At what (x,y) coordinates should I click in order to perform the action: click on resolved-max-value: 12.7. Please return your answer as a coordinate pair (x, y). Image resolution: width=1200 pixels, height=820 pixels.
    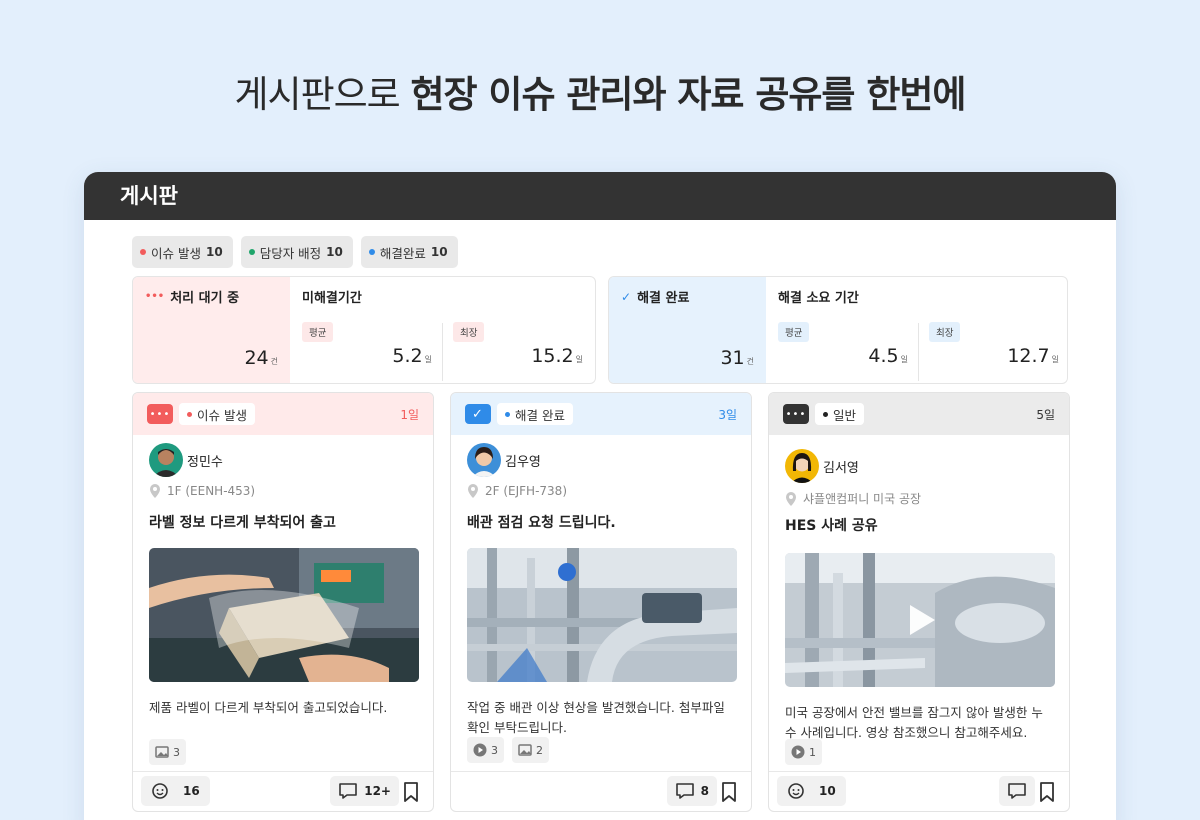
    Looking at the image, I should click on (1028, 356).